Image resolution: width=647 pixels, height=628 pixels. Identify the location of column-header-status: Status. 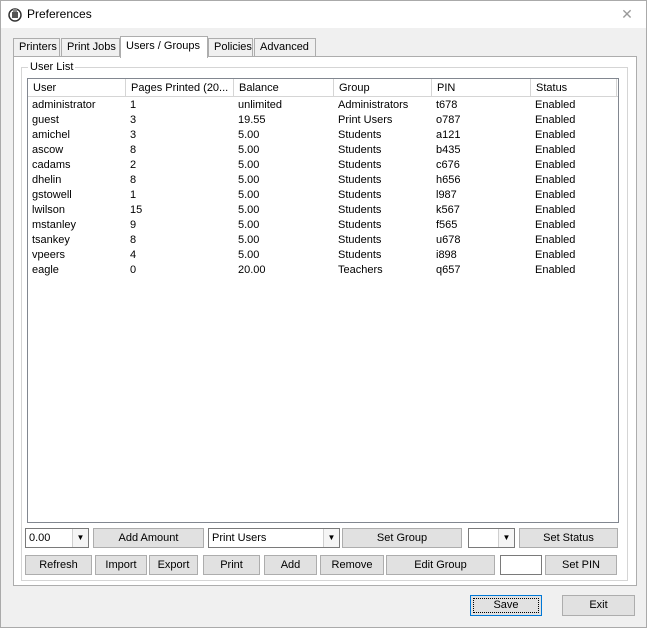
(574, 88).